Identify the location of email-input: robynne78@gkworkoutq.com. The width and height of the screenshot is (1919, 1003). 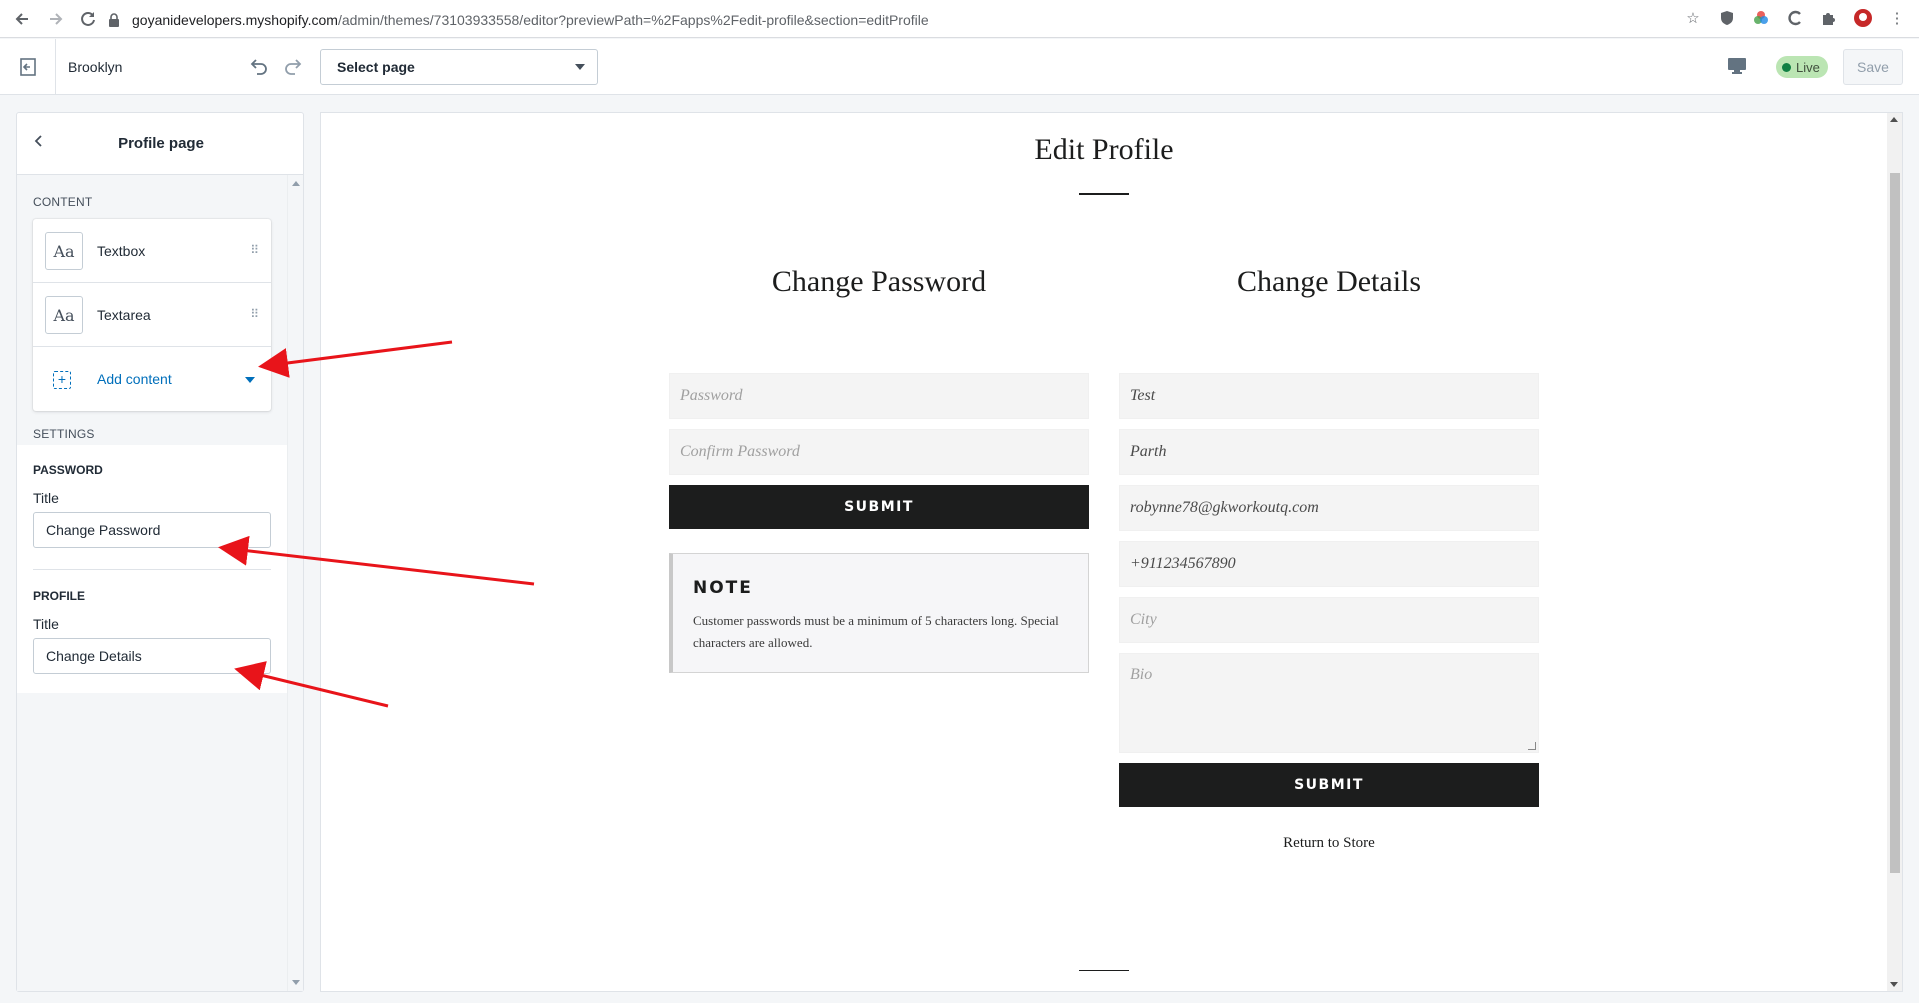
(1329, 508).